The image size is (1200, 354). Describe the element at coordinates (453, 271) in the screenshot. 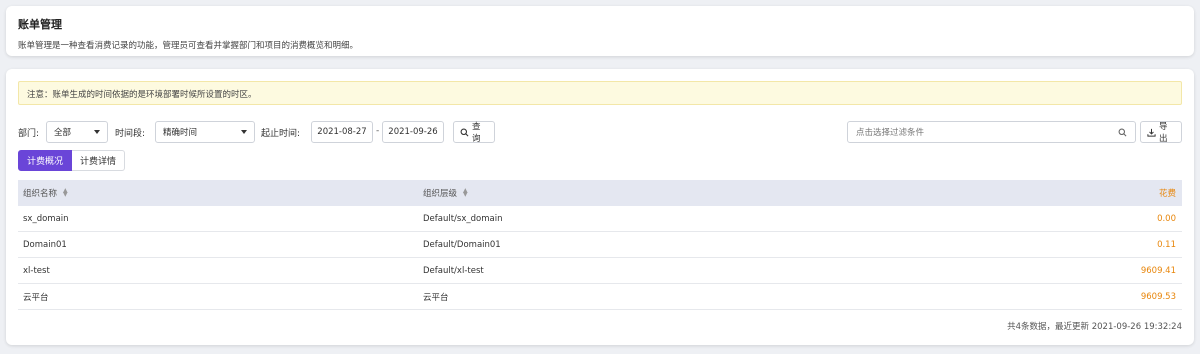

I see `org-level-cell: Default/xl-test` at that location.